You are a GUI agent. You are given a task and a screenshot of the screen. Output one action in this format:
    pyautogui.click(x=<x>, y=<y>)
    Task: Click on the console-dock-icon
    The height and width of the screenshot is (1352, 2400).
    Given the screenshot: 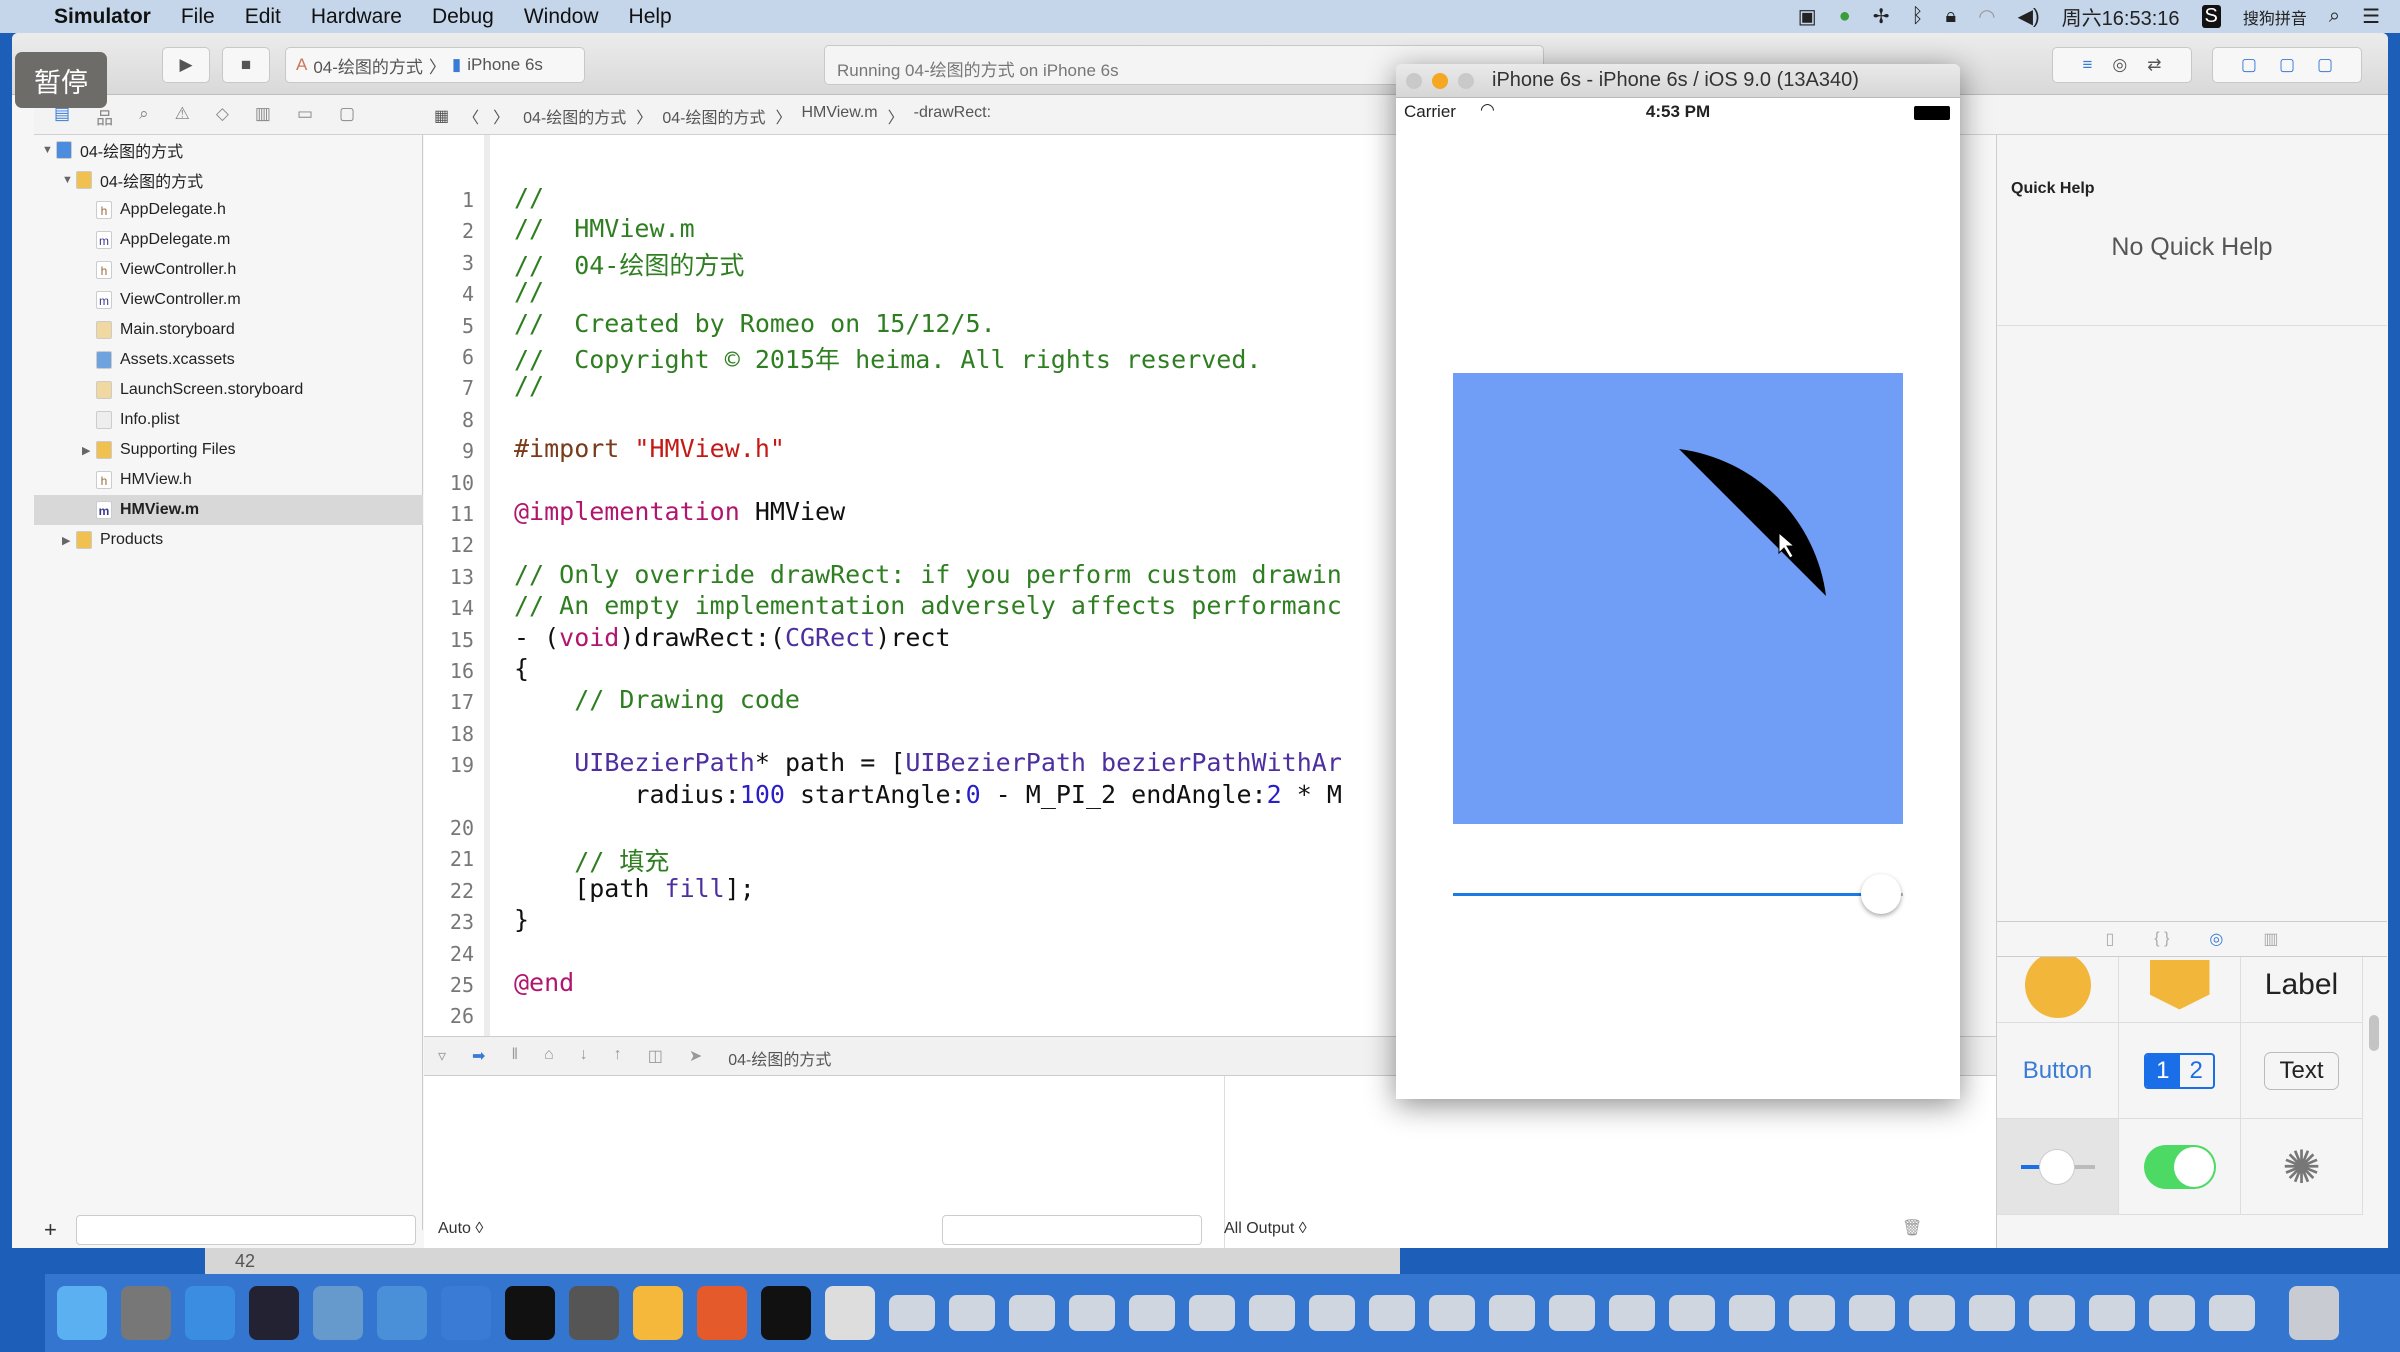 What is the action you would take?
    pyautogui.click(x=786, y=1313)
    